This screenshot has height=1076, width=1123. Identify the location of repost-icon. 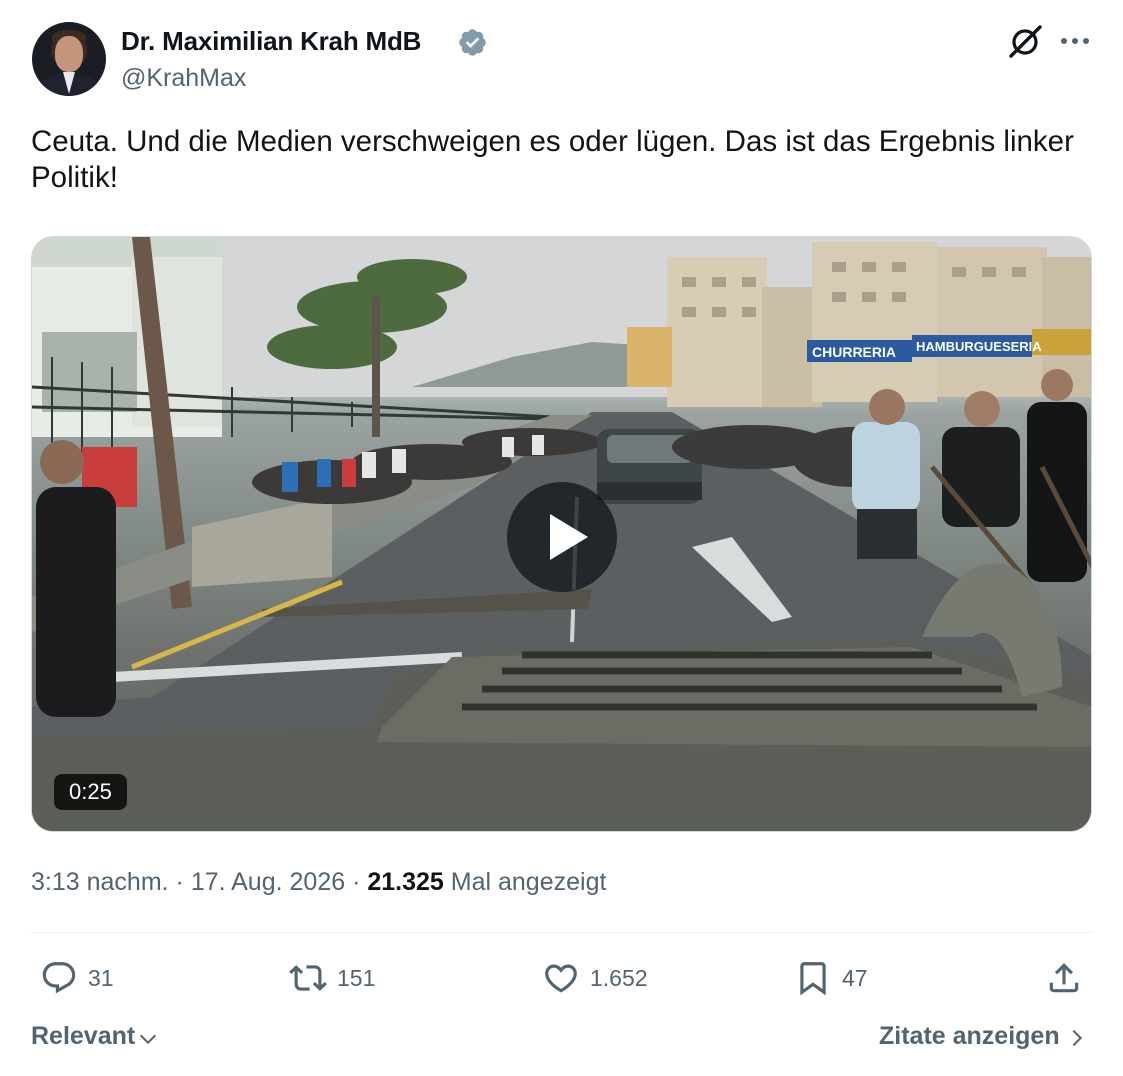
(308, 978).